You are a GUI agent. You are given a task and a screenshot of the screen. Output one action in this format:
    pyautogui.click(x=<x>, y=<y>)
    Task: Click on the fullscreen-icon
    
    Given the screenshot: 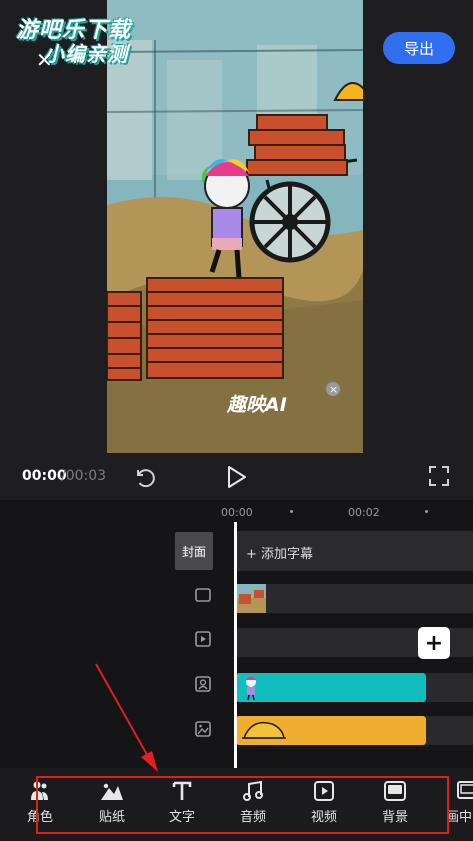 What is the action you would take?
    pyautogui.click(x=439, y=476)
    